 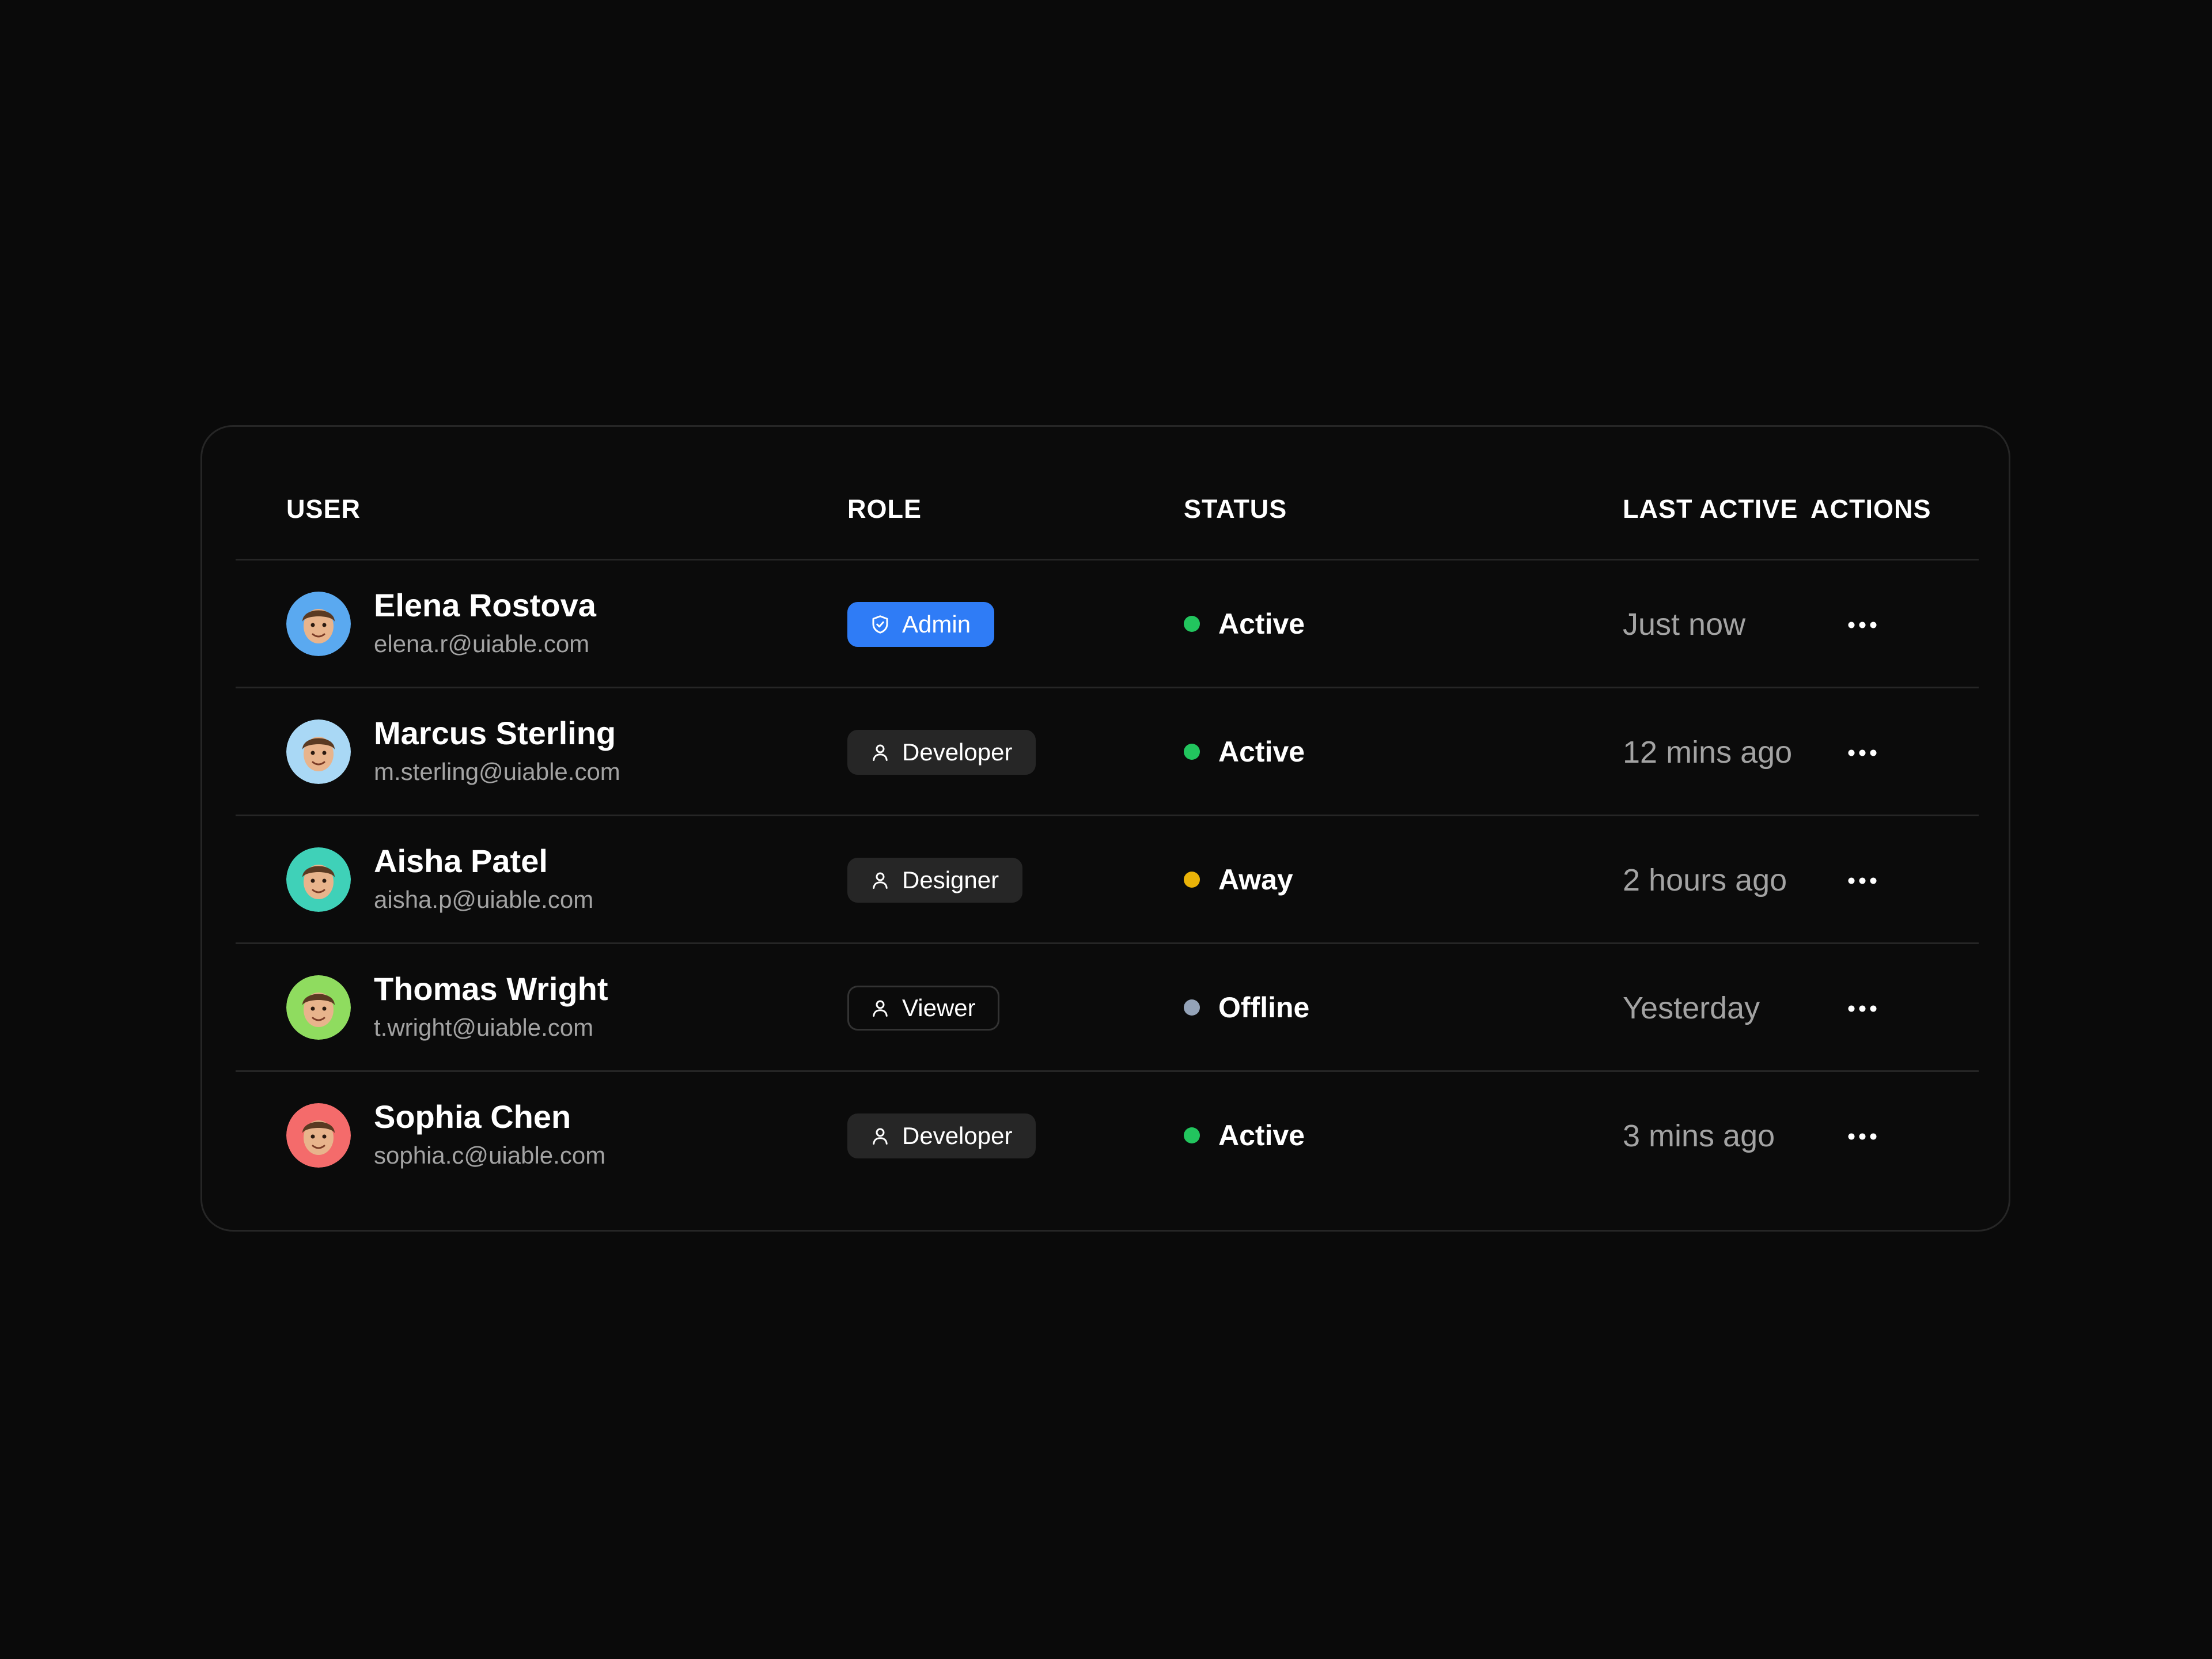 I want to click on role-badge: Viewer, so click(x=923, y=1008).